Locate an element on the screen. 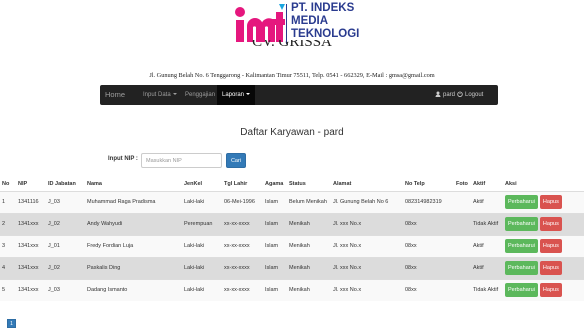 The width and height of the screenshot is (584, 332). table-cell: 4 is located at coordinates (8, 267).